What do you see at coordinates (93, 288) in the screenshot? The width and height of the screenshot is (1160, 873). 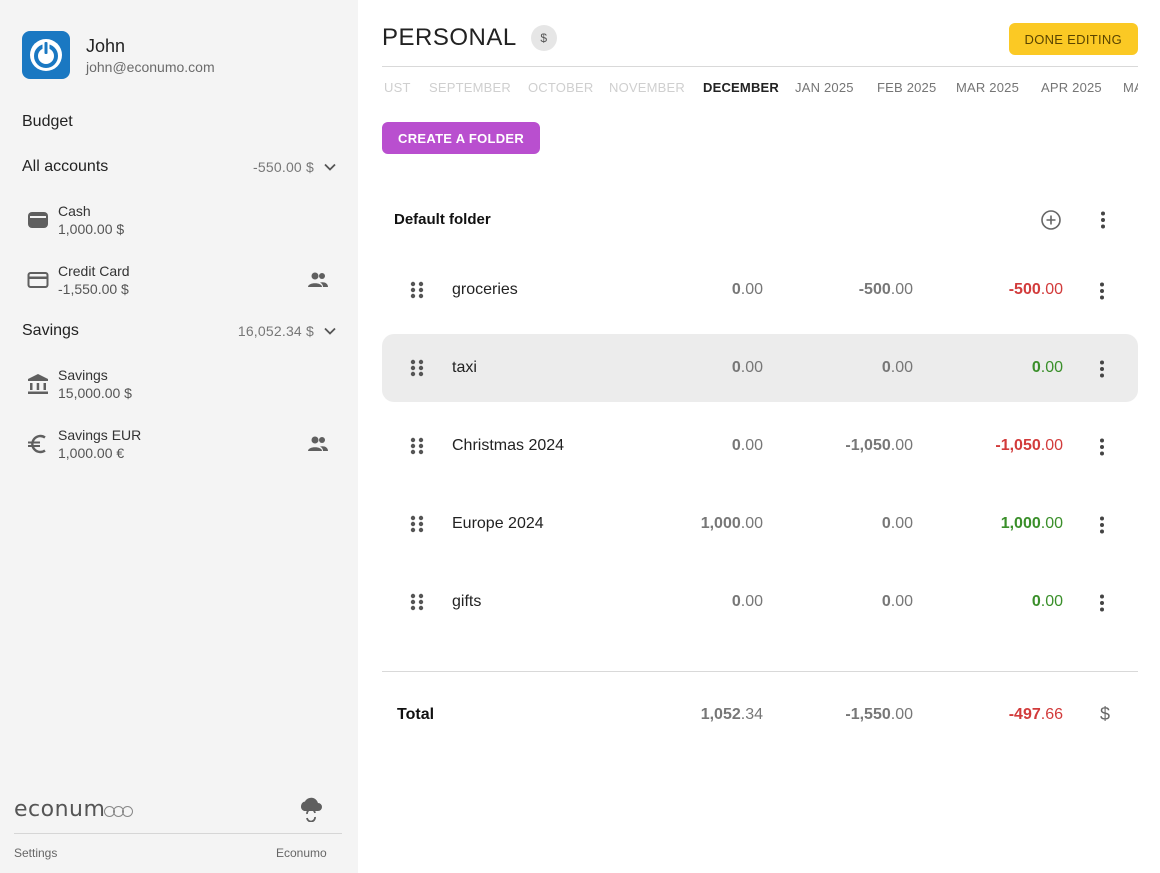 I see `account-balance: -1,550.00 $` at bounding box center [93, 288].